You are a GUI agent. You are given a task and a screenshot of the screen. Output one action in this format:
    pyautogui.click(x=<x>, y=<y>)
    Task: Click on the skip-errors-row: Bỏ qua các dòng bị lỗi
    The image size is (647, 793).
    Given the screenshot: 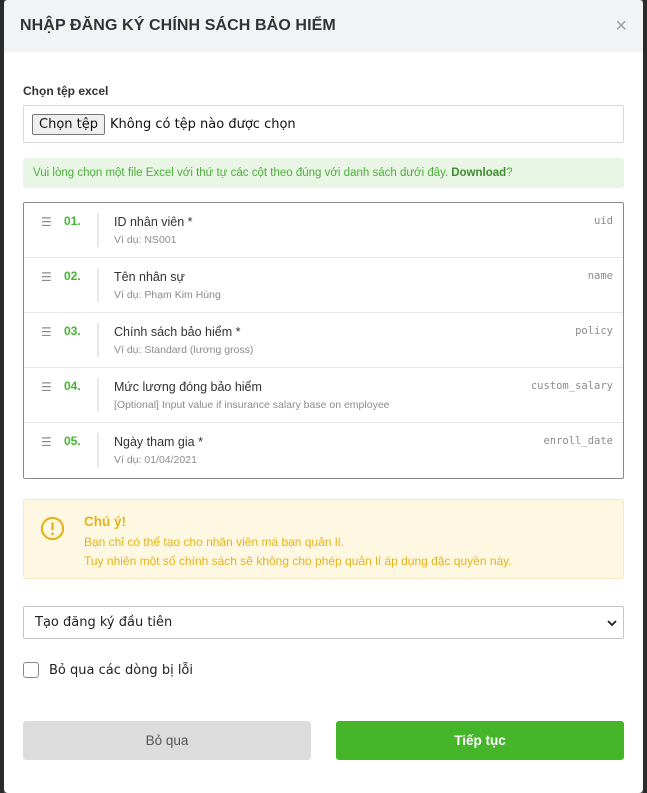 What is the action you would take?
    pyautogui.click(x=323, y=670)
    